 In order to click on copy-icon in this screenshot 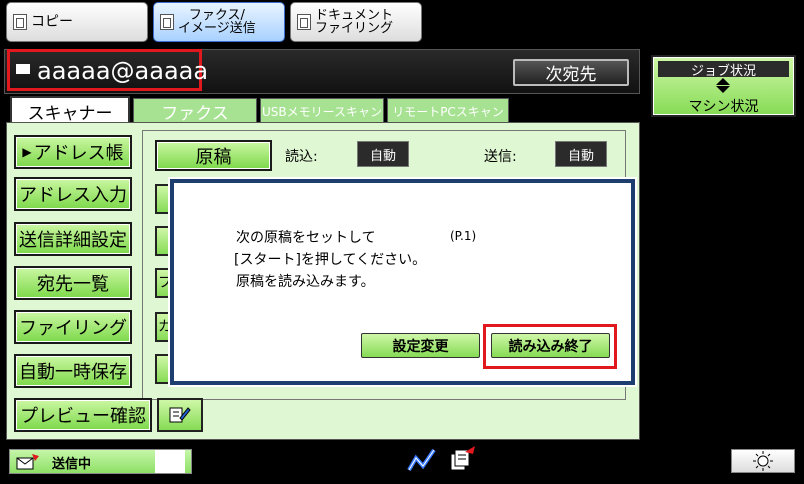, I will do `click(20, 22)`.